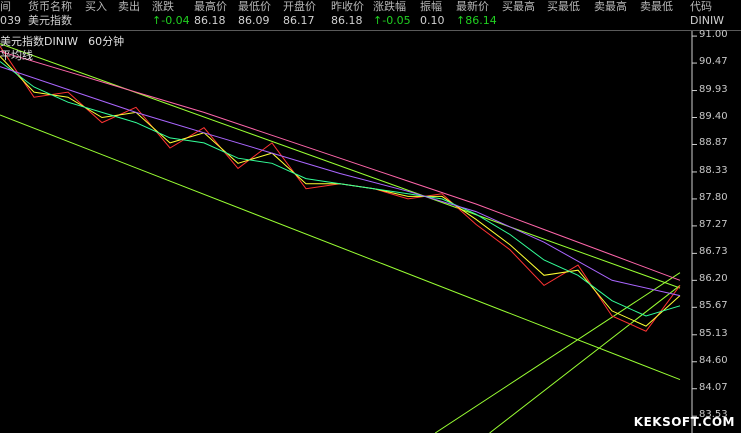 The width and height of the screenshot is (741, 433). I want to click on quote-column-header: 买最低, so click(563, 6).